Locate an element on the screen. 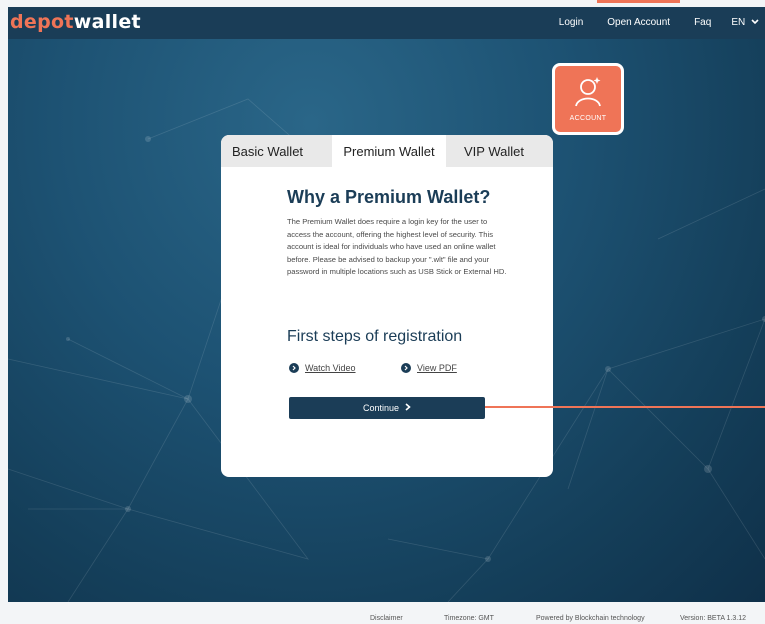  footer-disclaimer: Disclaimer is located at coordinates (386, 618).